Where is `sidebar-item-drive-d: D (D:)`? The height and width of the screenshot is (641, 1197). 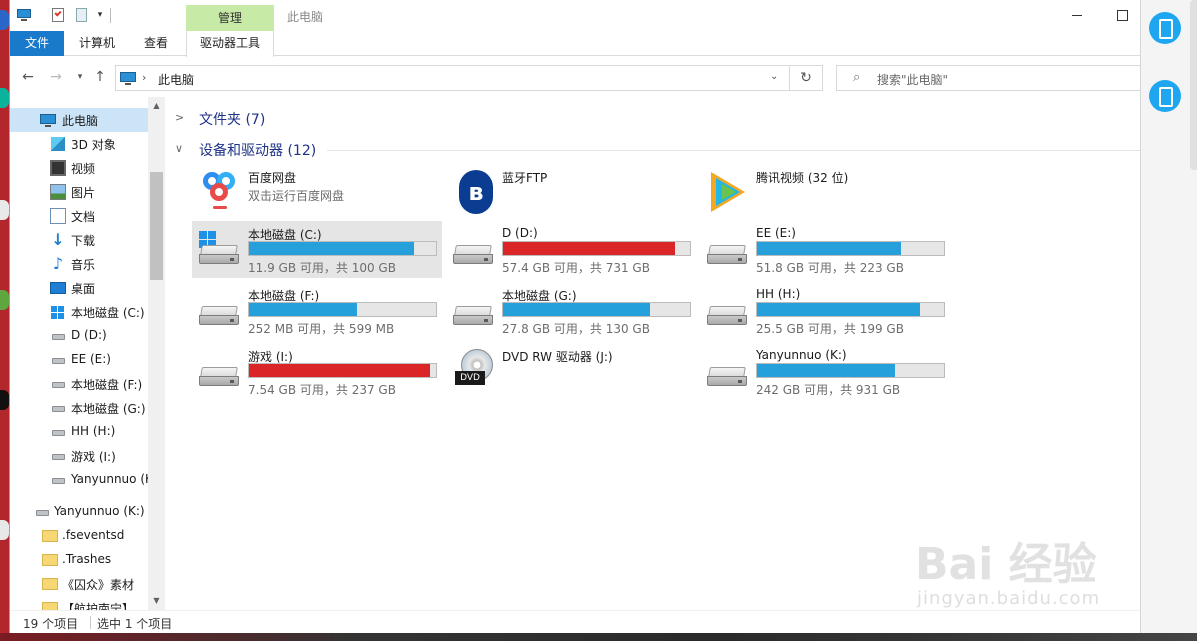
sidebar-item-drive-d: D (D:) is located at coordinates (79, 336).